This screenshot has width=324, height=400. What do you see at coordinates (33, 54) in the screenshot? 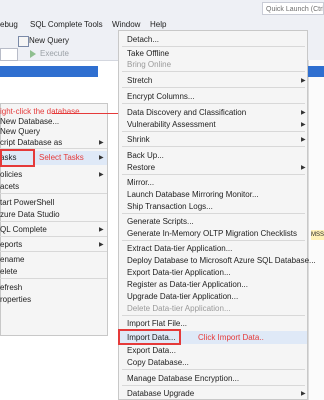
I see `execute-icon` at bounding box center [33, 54].